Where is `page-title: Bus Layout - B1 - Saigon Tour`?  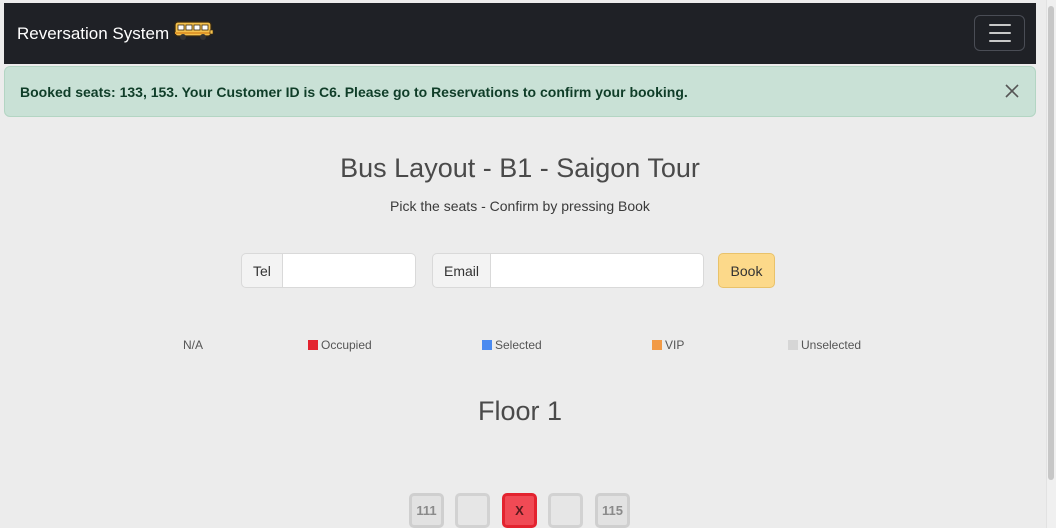 page-title: Bus Layout - B1 - Saigon Tour is located at coordinates (520, 168).